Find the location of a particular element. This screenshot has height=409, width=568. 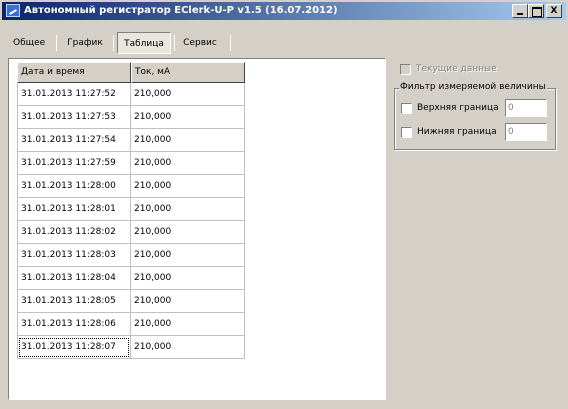

table-row: 31.01.2013 11:28:04 210,000 is located at coordinates (131, 278).